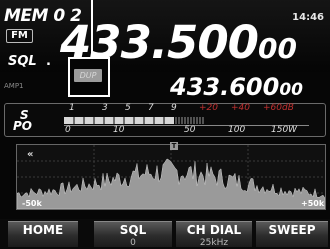  I want to click on s-scale-tick: 5, so click(128, 108).